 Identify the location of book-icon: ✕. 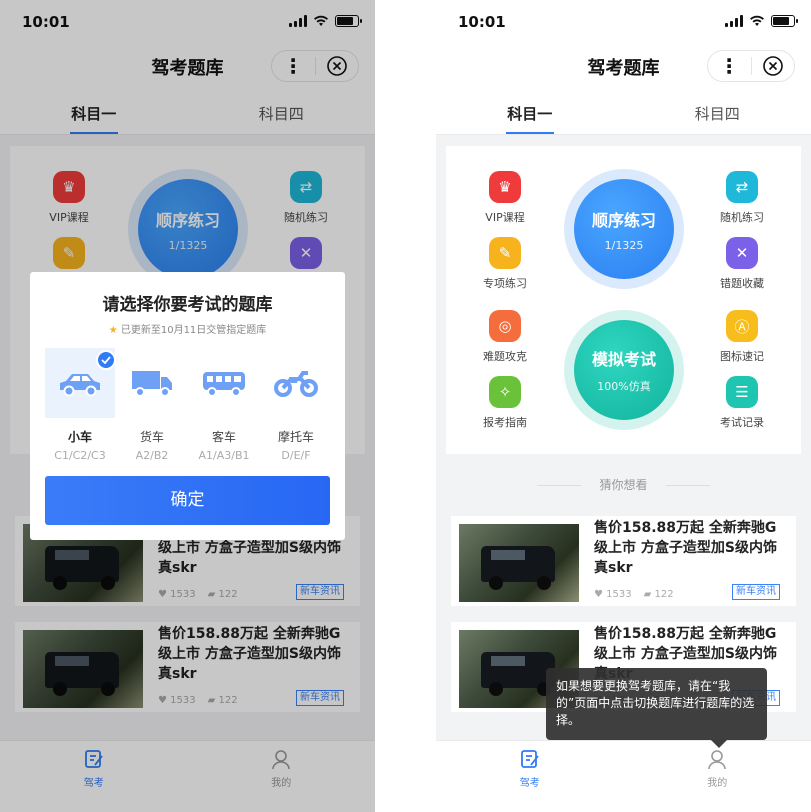
(742, 253).